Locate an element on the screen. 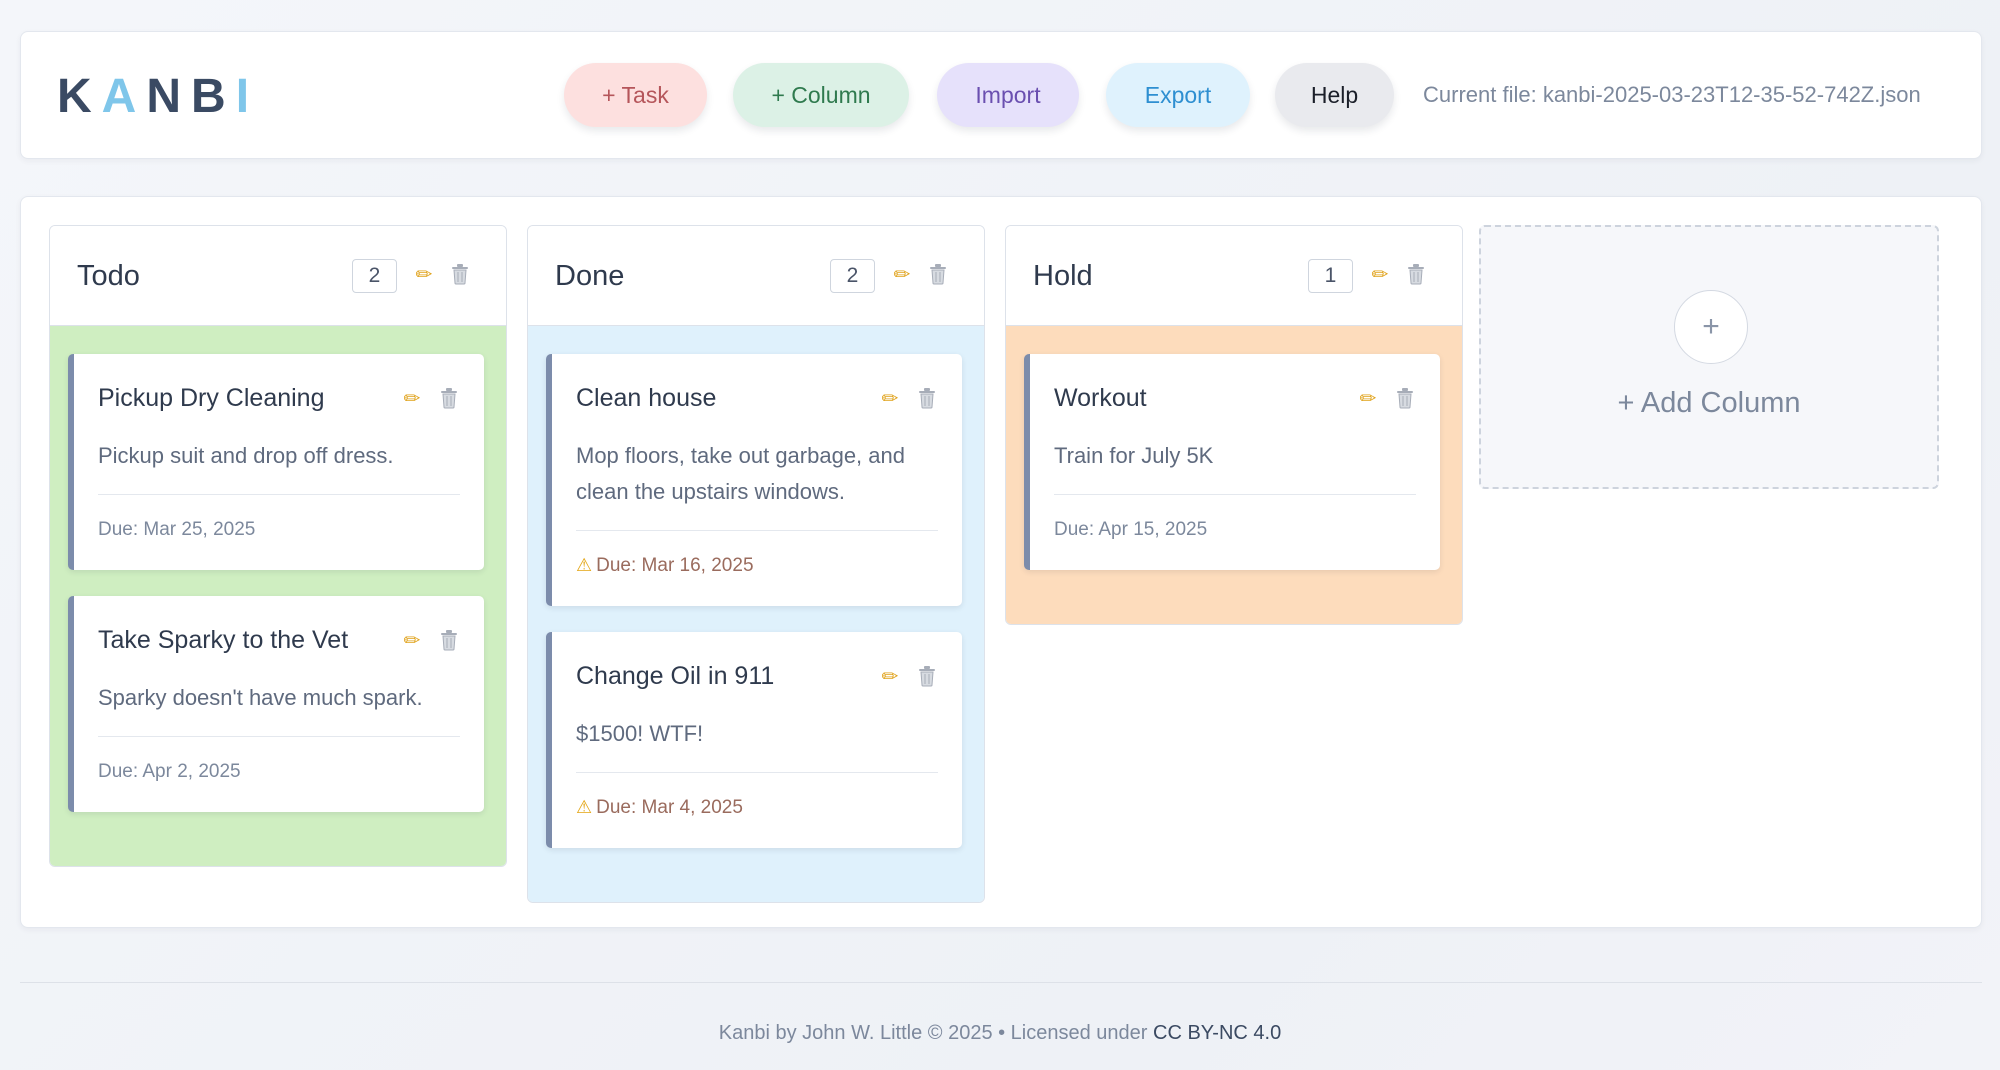 Image resolution: width=2000 pixels, height=1070 pixels. column-header: Hold 1 ✏ is located at coordinates (1234, 276).